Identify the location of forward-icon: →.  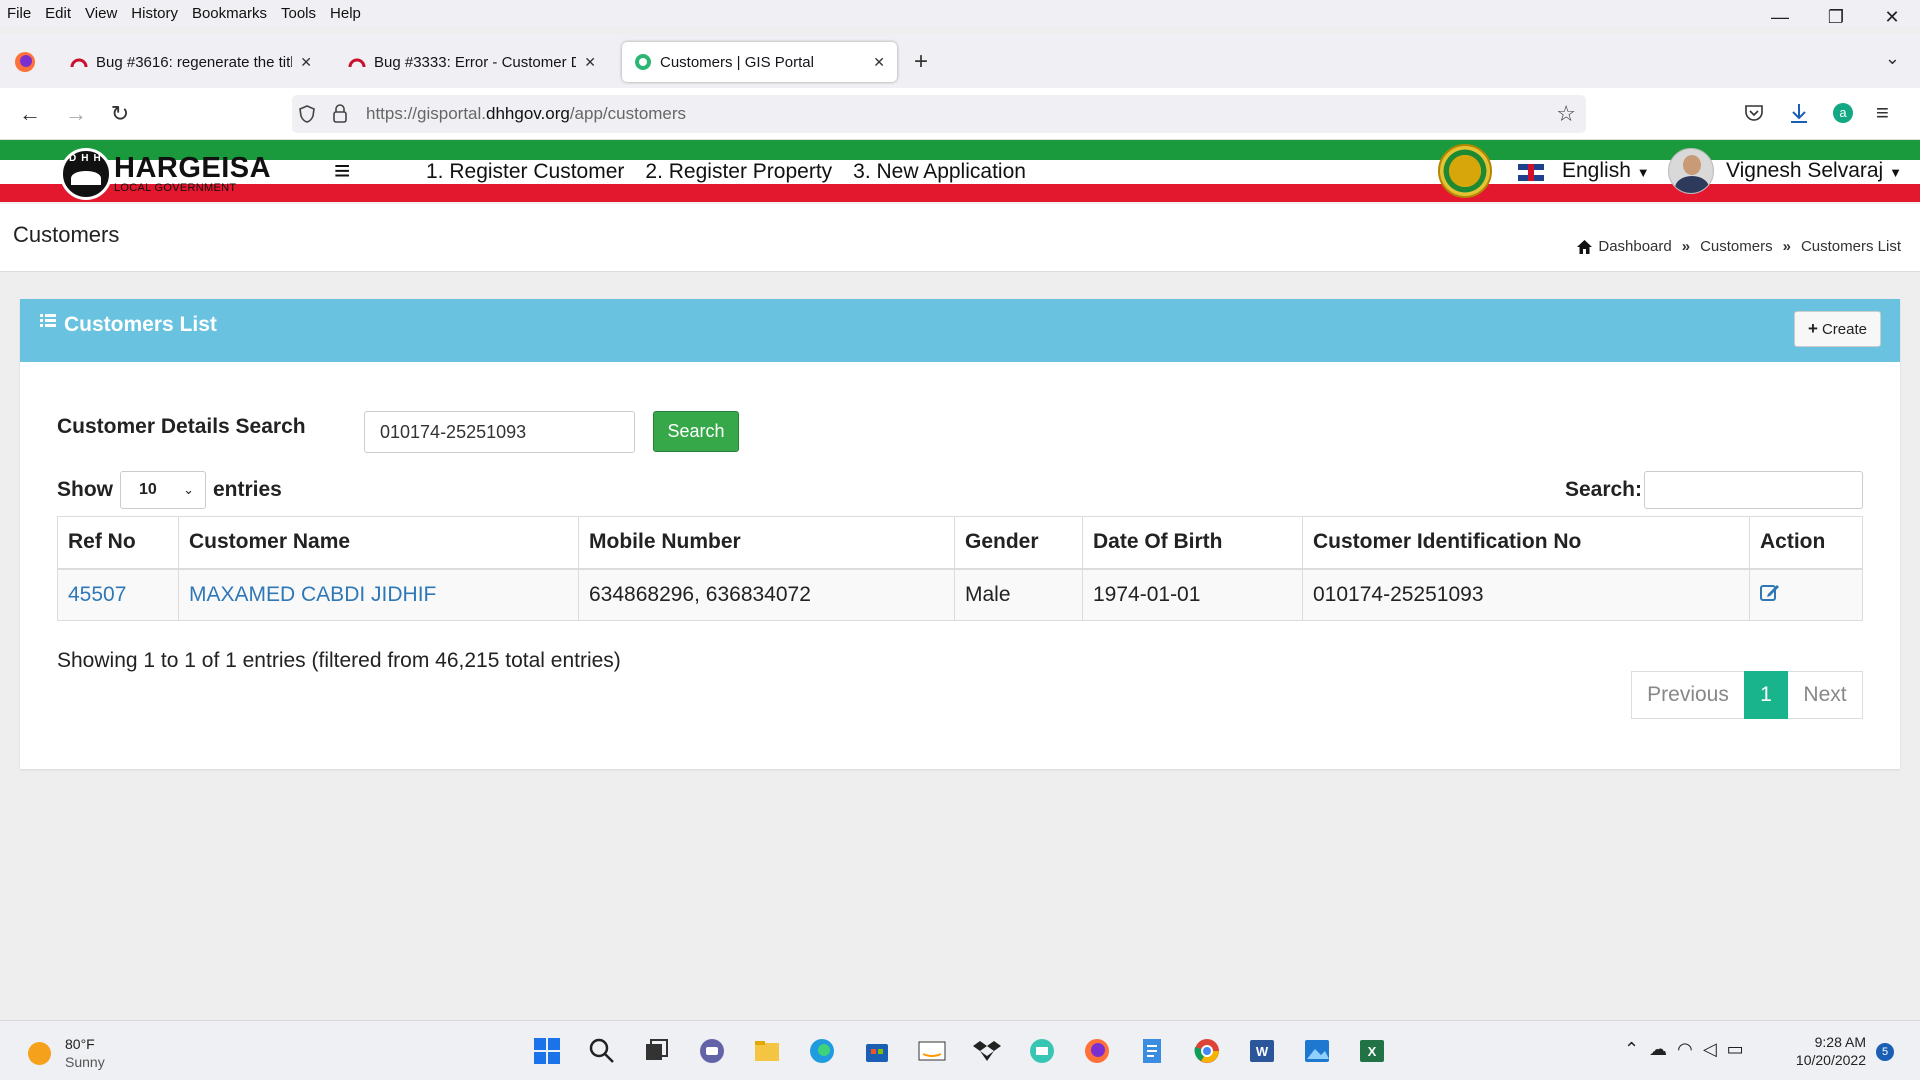
(76, 114).